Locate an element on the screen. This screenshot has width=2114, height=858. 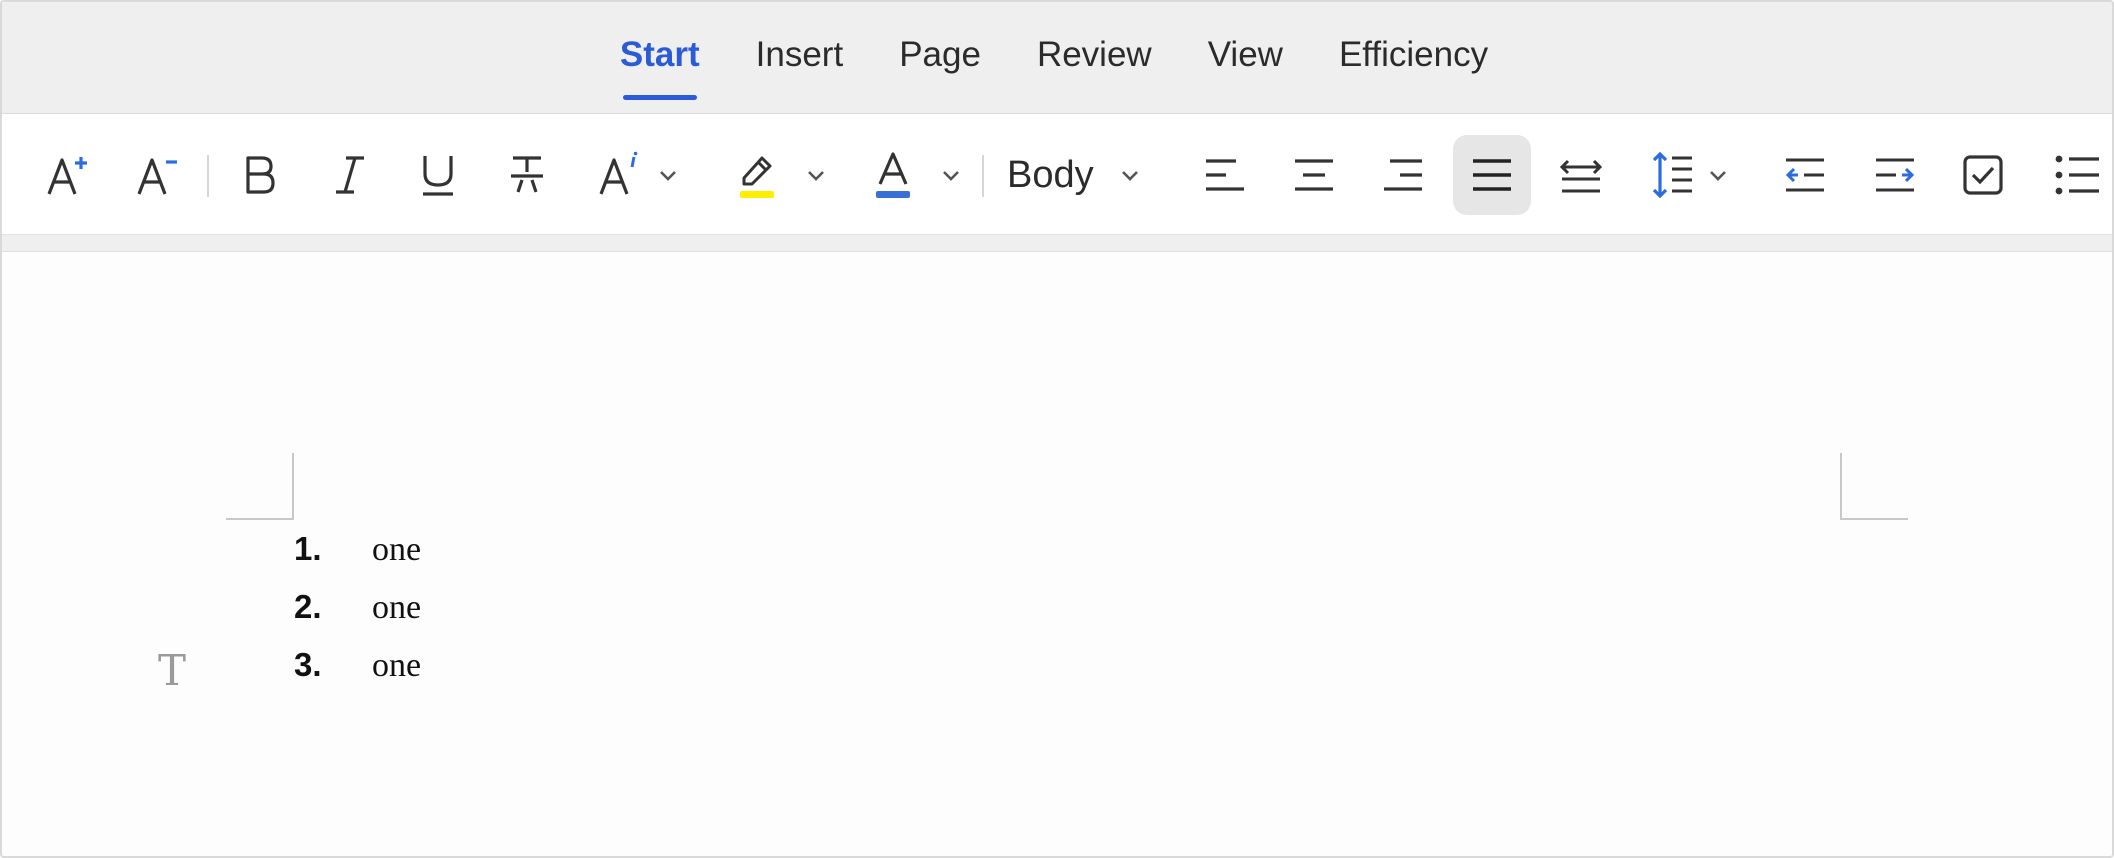
align-right-icon is located at coordinates (1403, 175).